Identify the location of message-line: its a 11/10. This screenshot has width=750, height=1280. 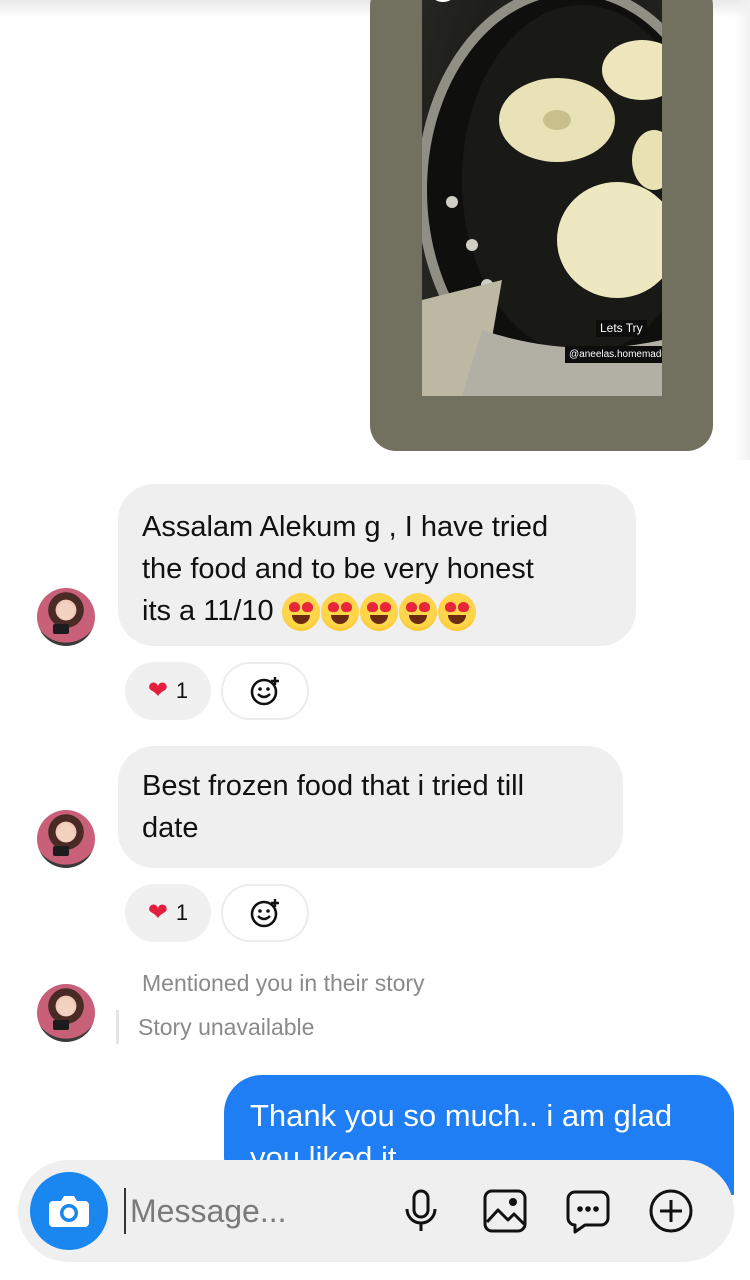
(376, 611).